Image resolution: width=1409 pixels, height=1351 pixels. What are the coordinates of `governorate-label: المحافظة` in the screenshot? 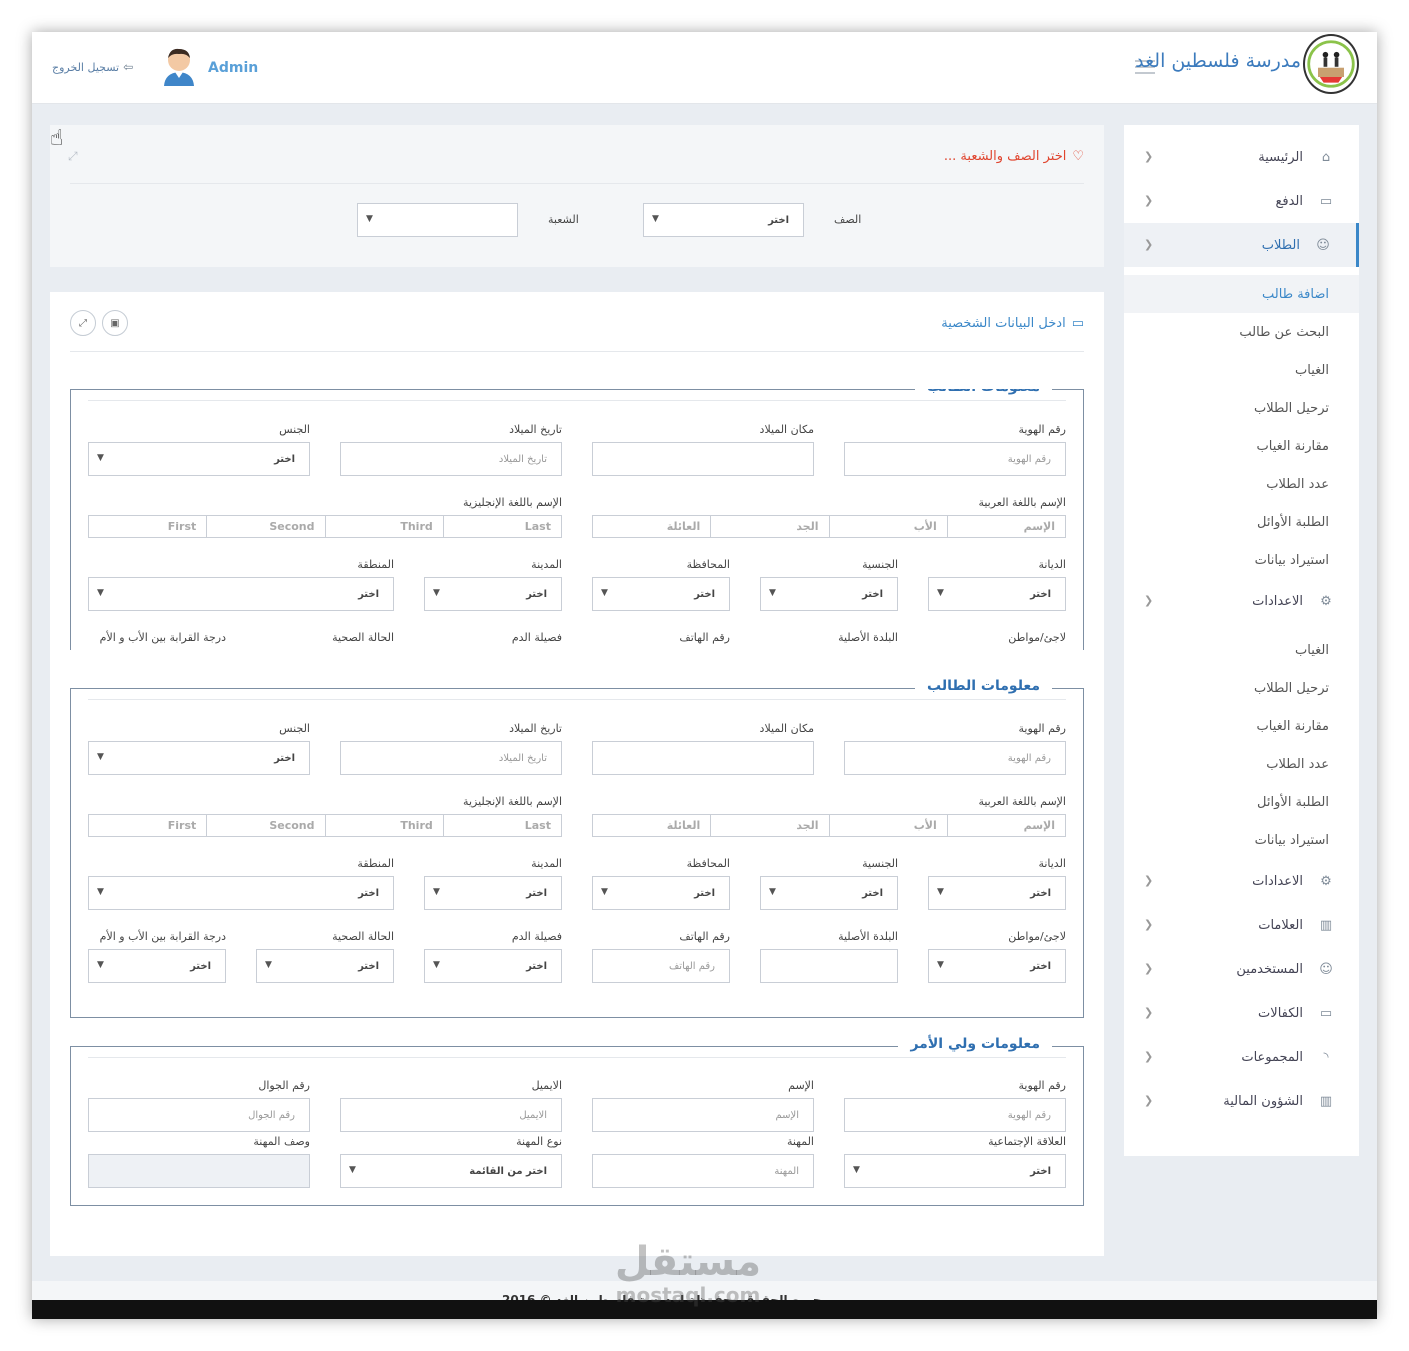 It's located at (708, 564).